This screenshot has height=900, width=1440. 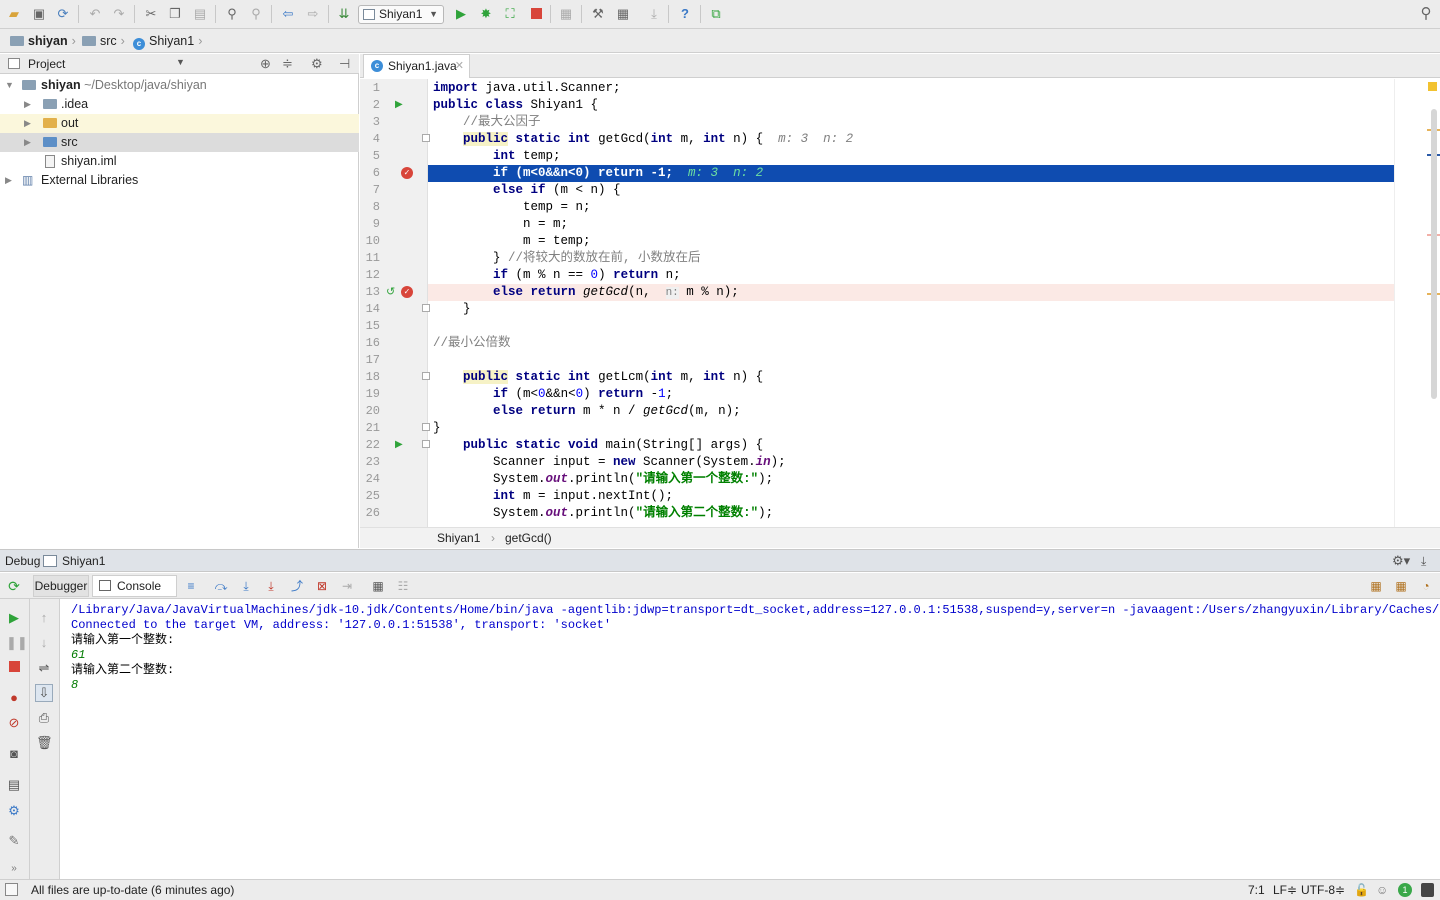 What do you see at coordinates (510, 14) in the screenshot?
I see `coverage-icon: ⛶` at bounding box center [510, 14].